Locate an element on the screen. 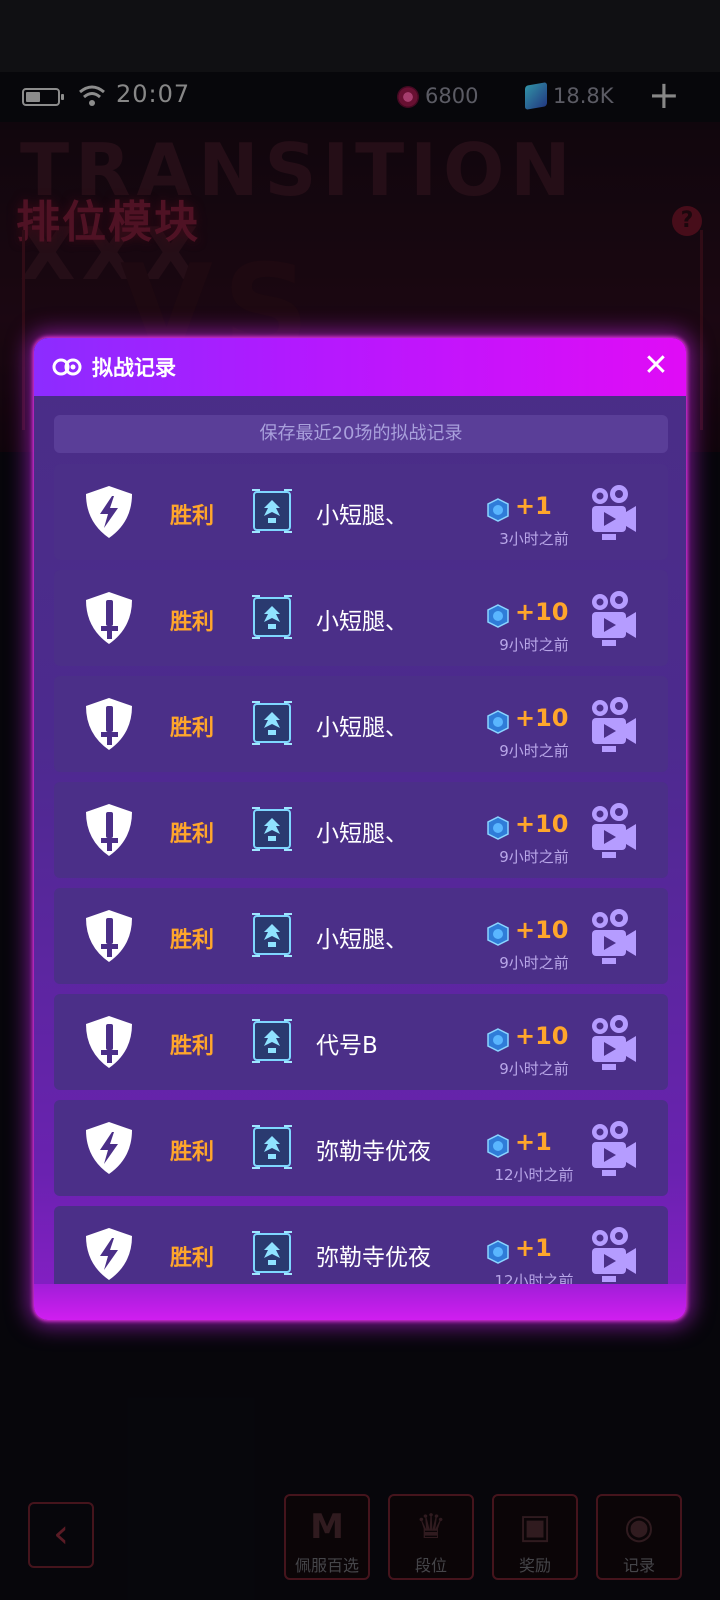 This screenshot has width=720, height=1600. close-button: ✕ is located at coordinates (656, 366).